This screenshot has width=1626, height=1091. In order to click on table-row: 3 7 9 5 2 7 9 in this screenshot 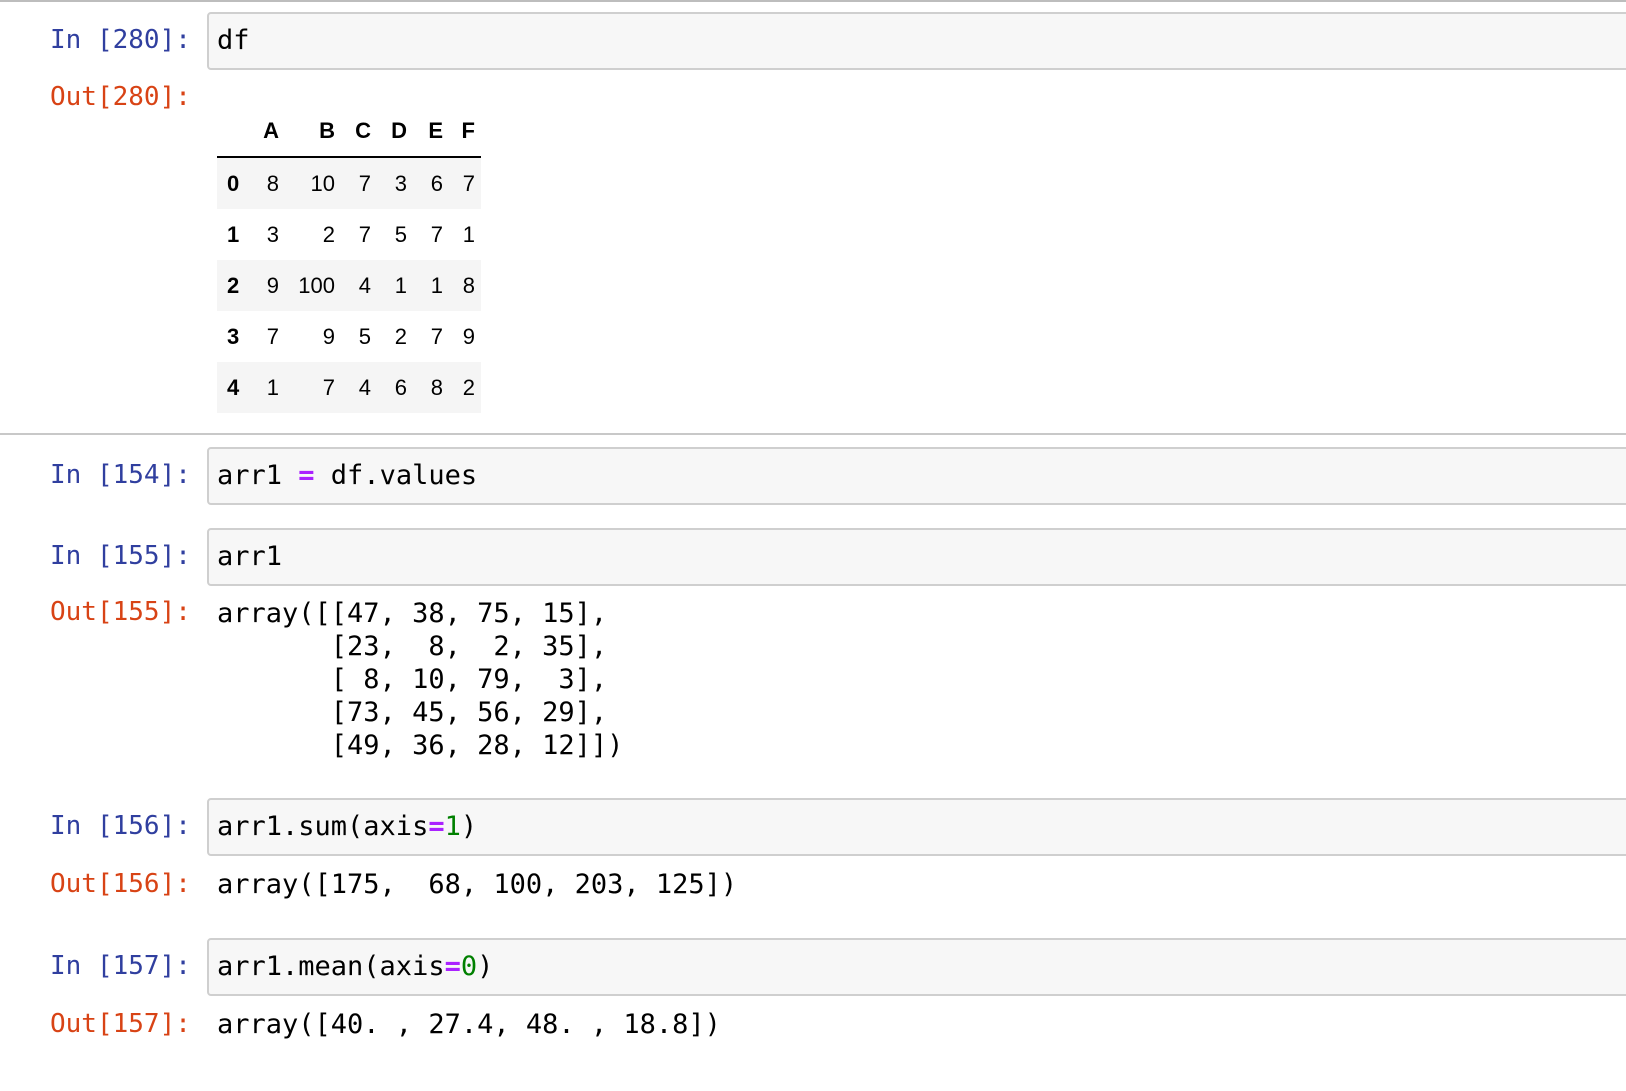, I will do `click(349, 336)`.